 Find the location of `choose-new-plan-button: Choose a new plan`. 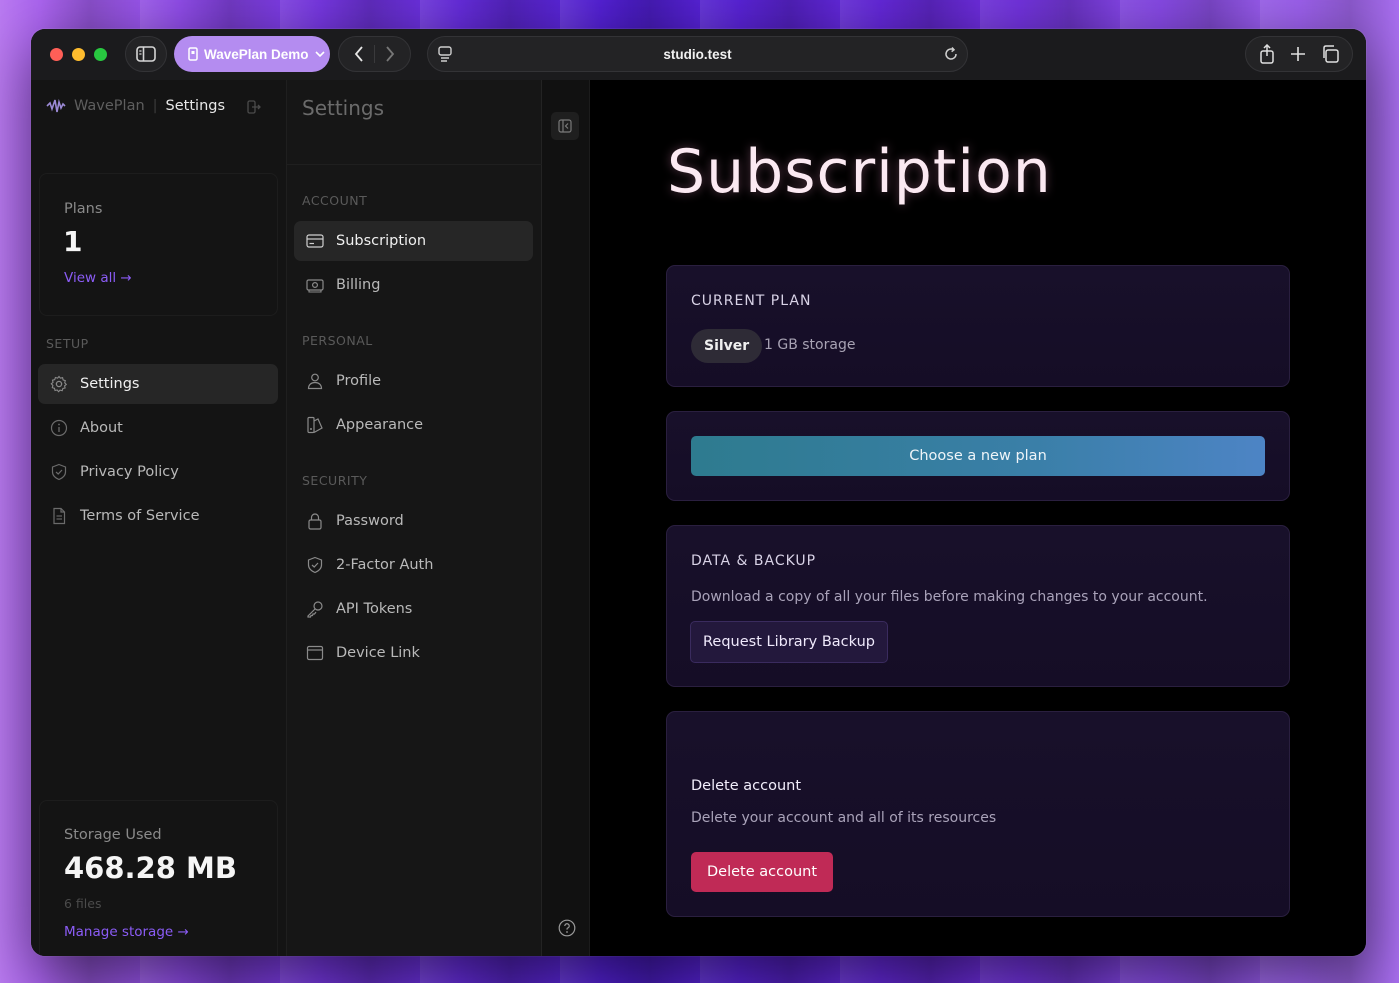

choose-new-plan-button: Choose a new plan is located at coordinates (978, 456).